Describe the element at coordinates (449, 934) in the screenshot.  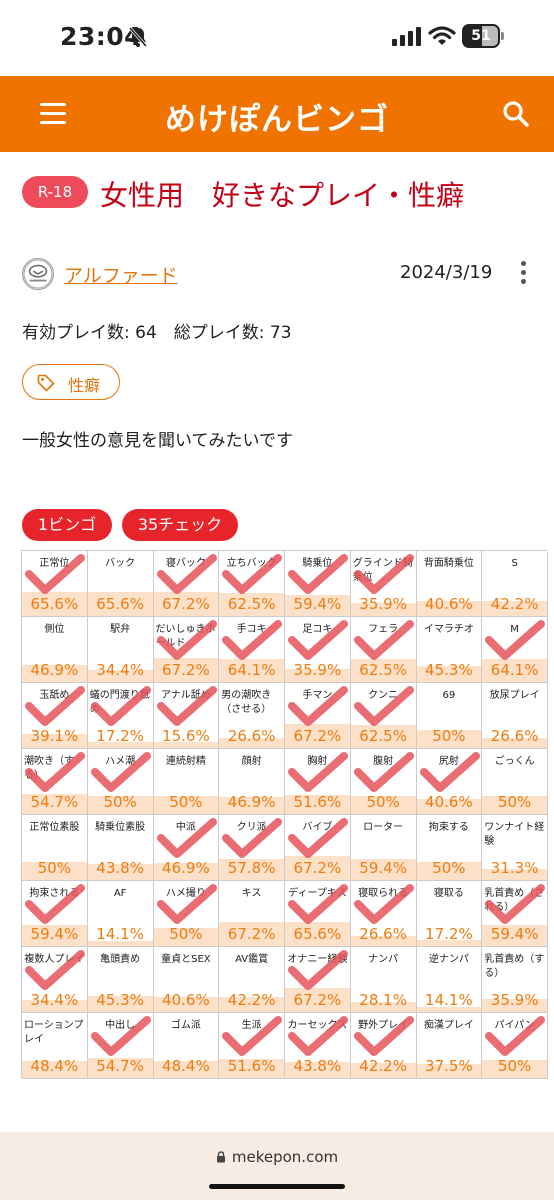
I see `bingo-cell-percent: 17.2%` at that location.